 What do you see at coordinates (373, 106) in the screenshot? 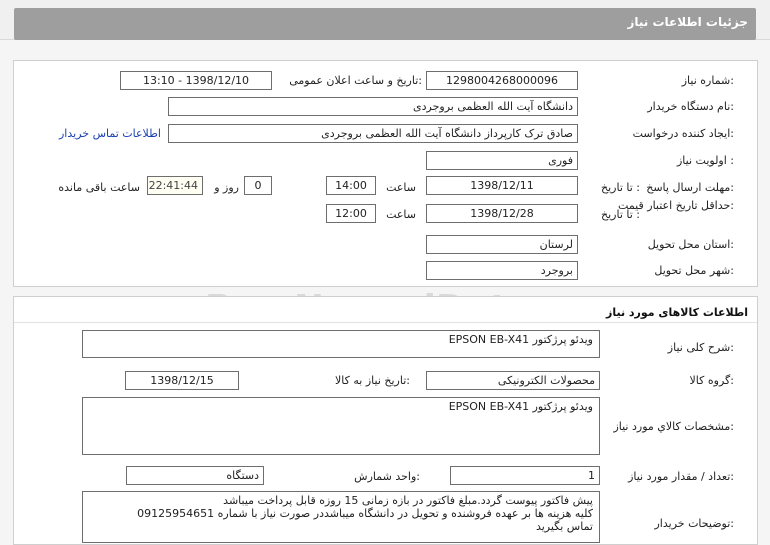
I see `buyer-org-field: دانشگاه آیت الله العظمی بروجردی` at bounding box center [373, 106].